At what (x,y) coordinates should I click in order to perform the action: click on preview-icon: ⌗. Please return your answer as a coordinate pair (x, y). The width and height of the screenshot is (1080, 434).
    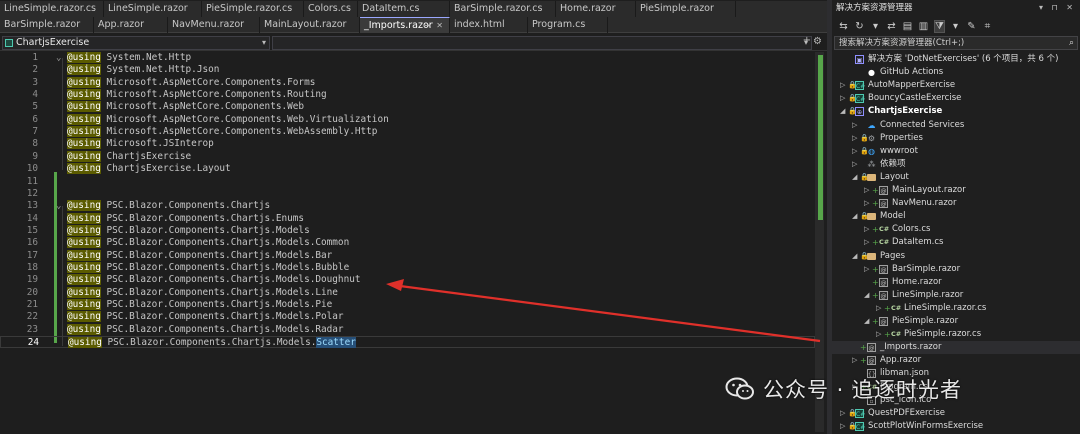
    Looking at the image, I should click on (987, 26).